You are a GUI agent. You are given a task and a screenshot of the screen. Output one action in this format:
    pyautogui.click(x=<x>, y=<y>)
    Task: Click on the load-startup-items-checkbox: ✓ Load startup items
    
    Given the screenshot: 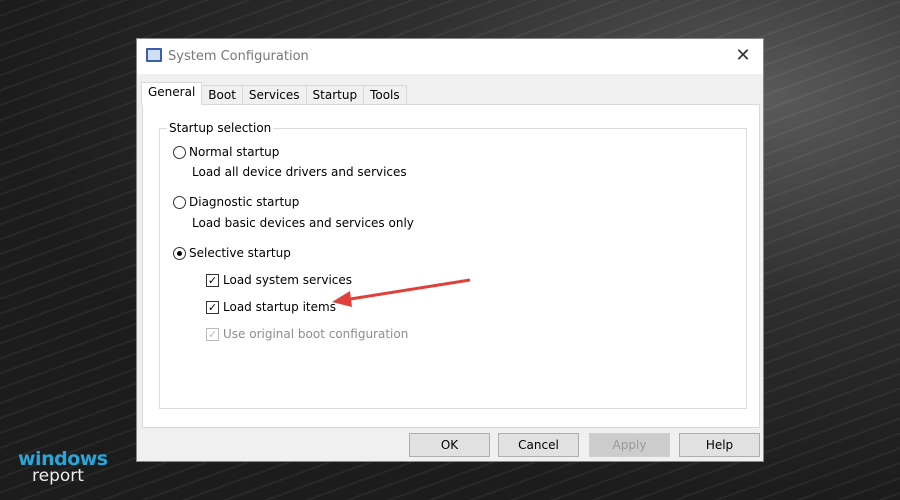 What is the action you would take?
    pyautogui.click(x=271, y=307)
    